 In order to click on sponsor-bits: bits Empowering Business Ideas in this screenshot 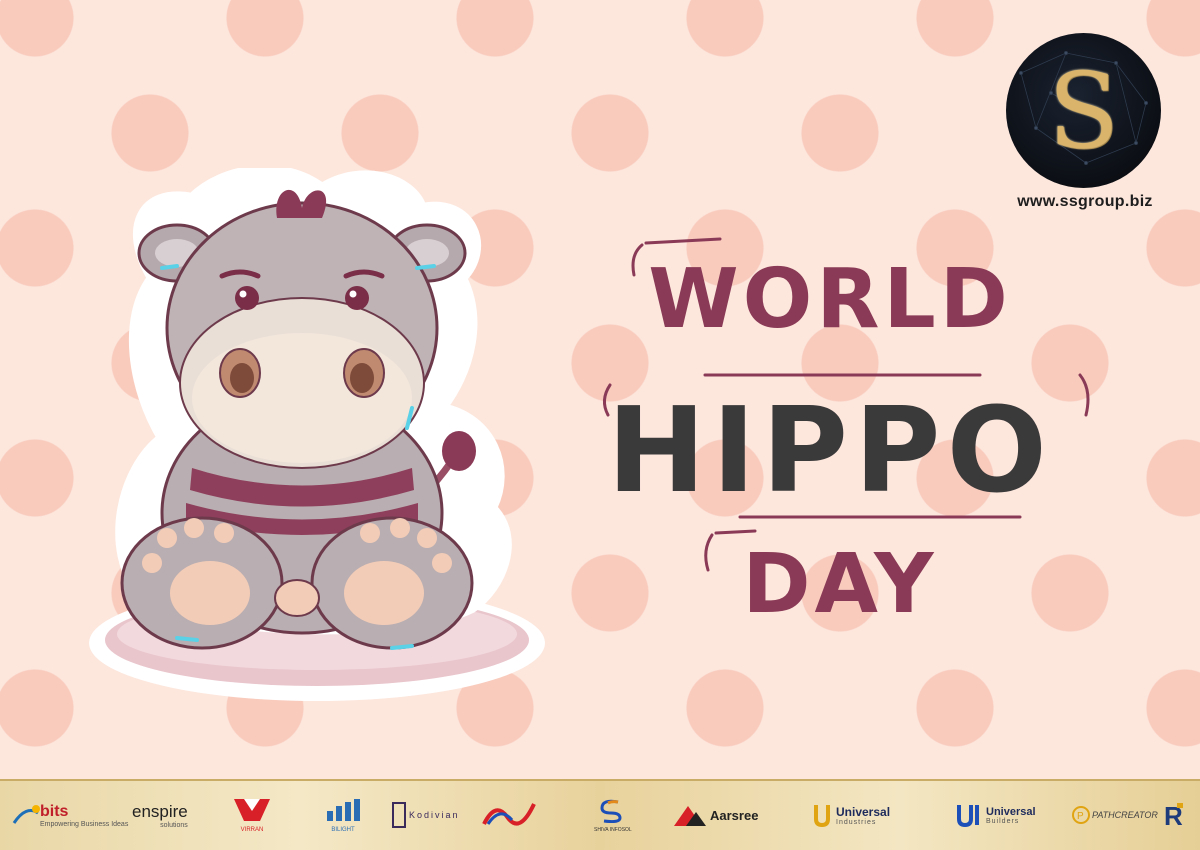, I will do `click(70, 815)`.